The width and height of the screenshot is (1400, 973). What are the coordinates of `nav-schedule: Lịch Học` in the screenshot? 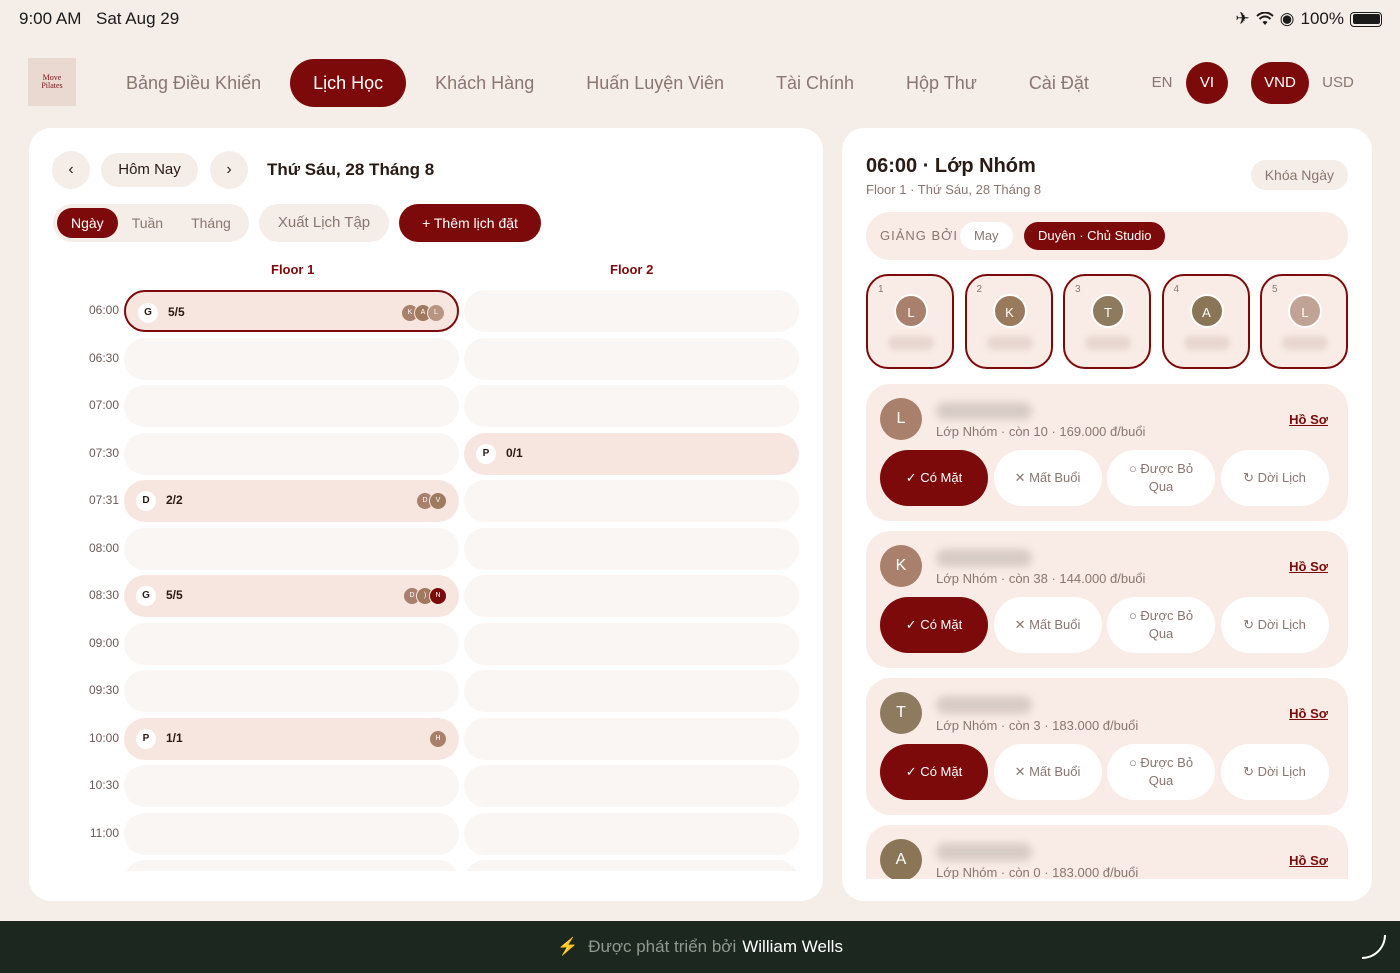 It's located at (348, 83).